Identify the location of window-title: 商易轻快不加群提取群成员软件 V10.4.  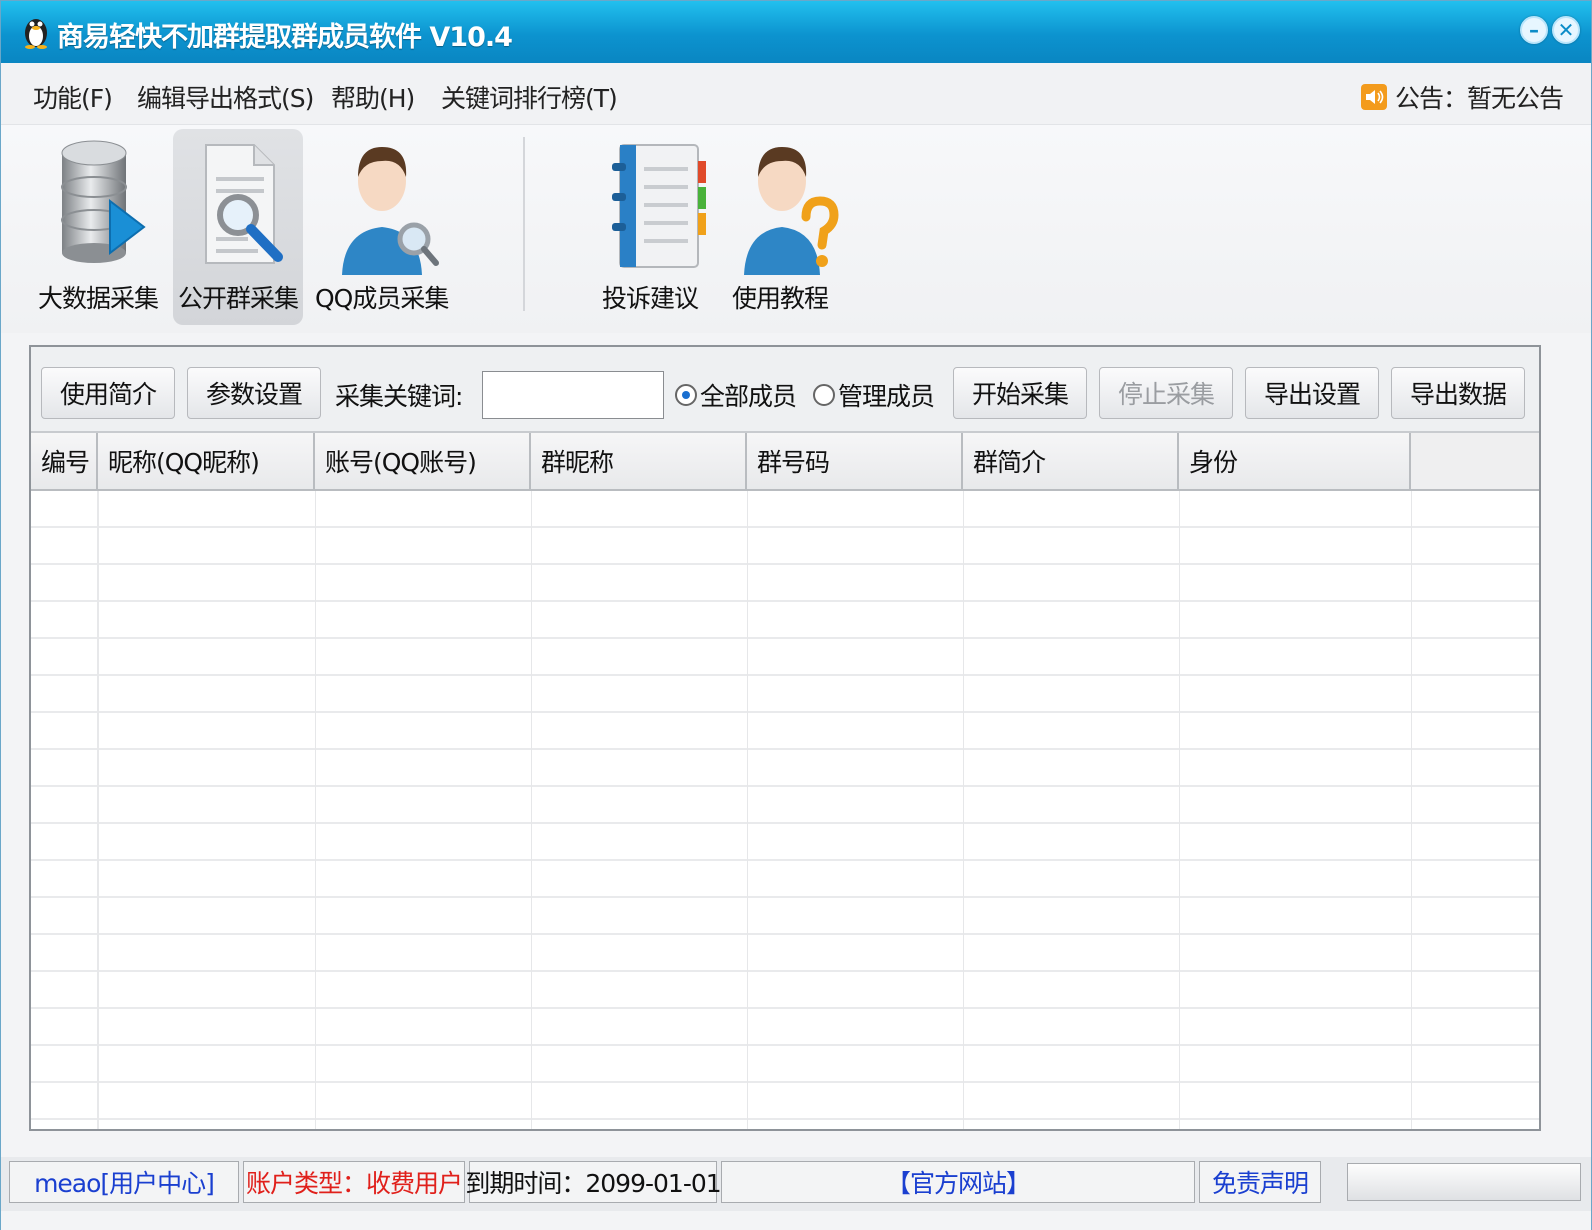
(285, 37).